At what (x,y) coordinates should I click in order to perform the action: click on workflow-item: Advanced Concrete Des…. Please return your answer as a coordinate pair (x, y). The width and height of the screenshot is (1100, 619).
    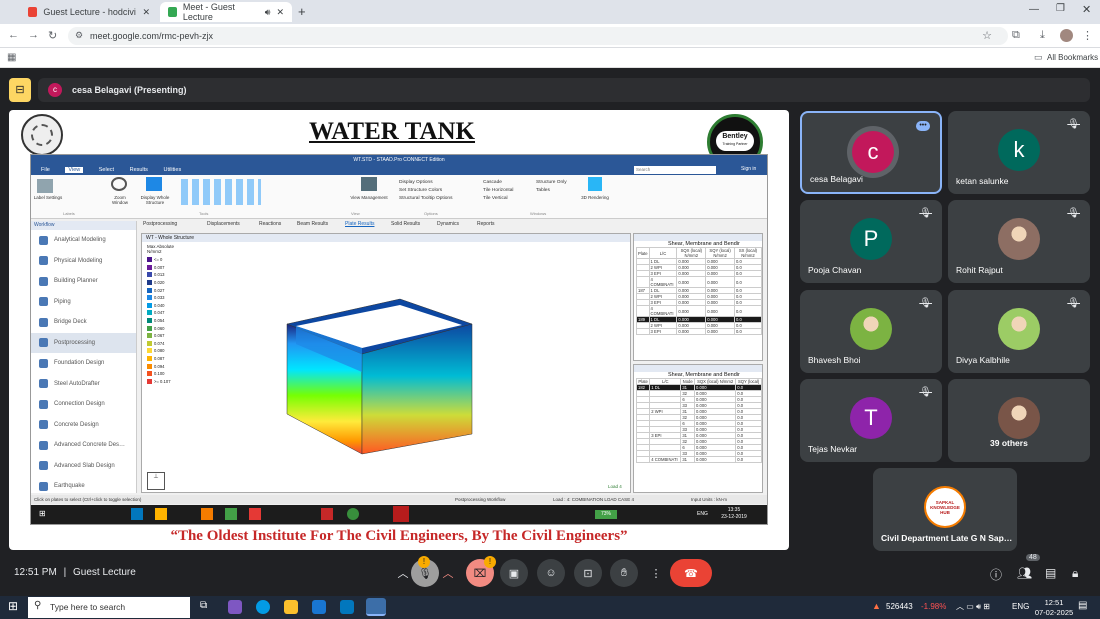
    Looking at the image, I should click on (83, 445).